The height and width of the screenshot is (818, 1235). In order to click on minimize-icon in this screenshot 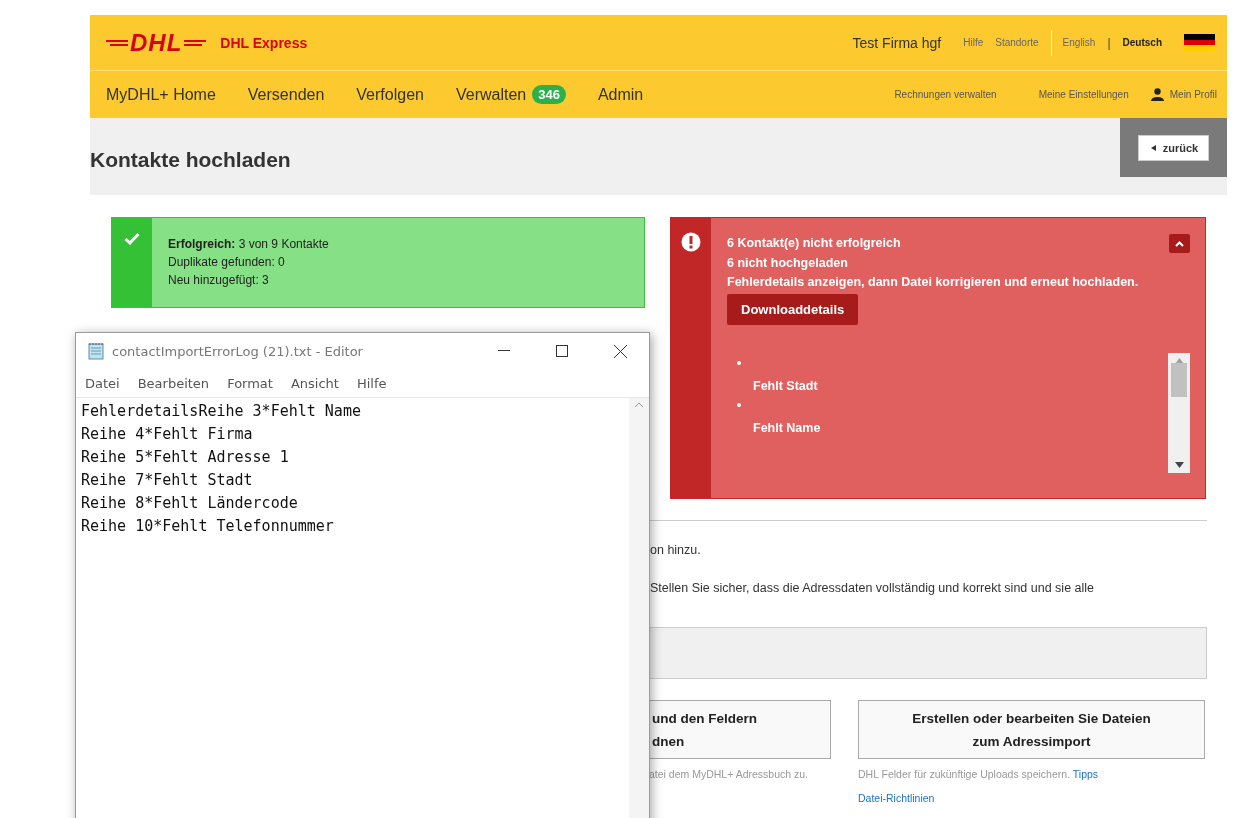, I will do `click(504, 351)`.